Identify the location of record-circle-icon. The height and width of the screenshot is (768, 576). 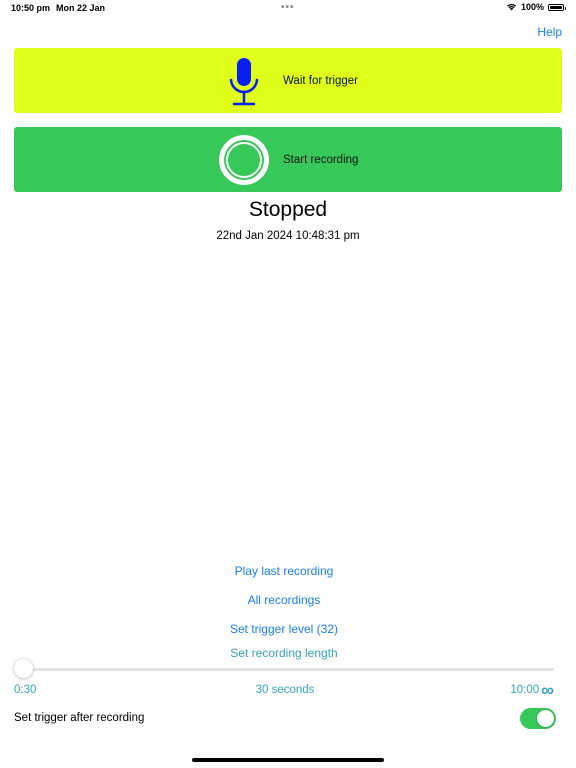
(244, 160).